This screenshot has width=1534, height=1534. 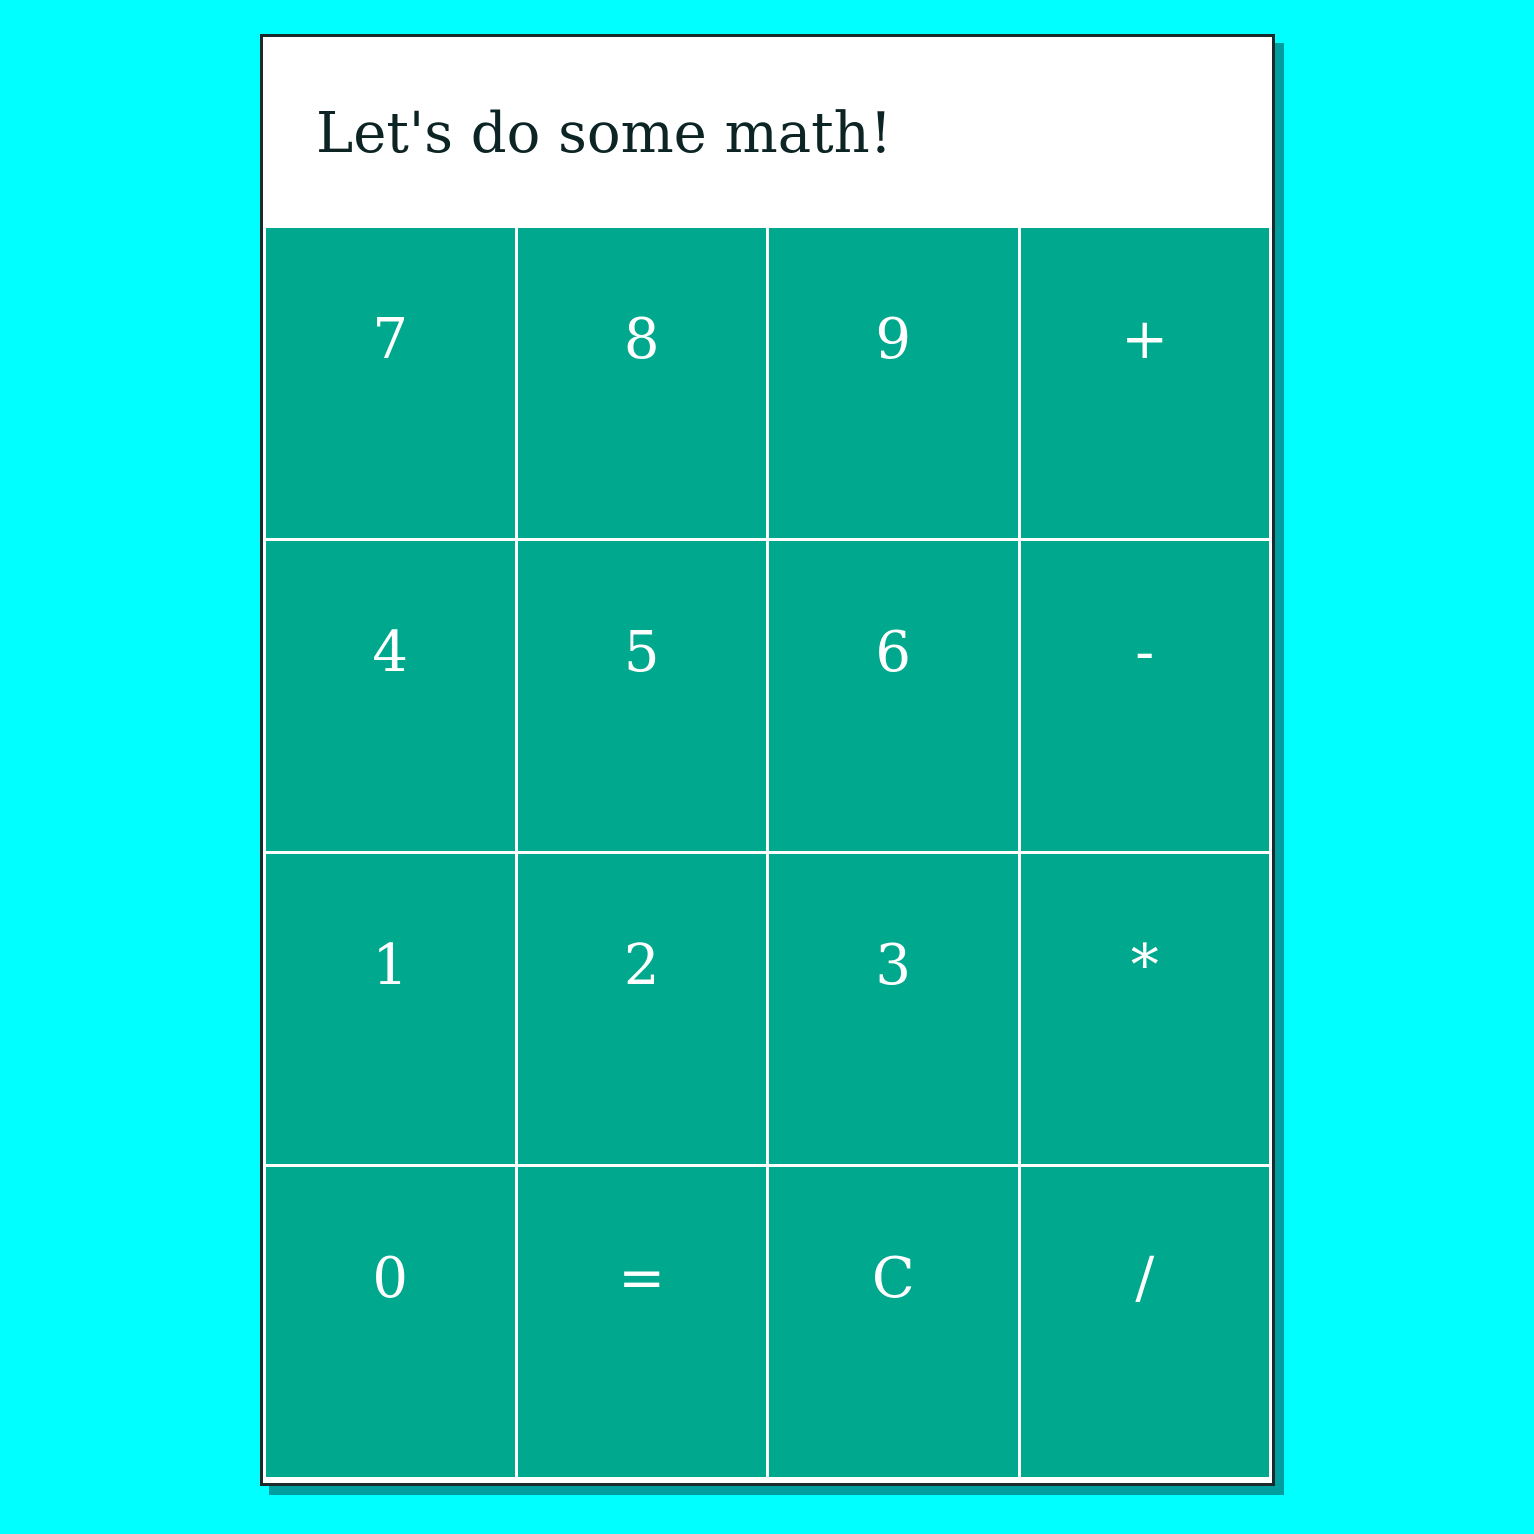 What do you see at coordinates (893, 383) in the screenshot?
I see `key-9: 9` at bounding box center [893, 383].